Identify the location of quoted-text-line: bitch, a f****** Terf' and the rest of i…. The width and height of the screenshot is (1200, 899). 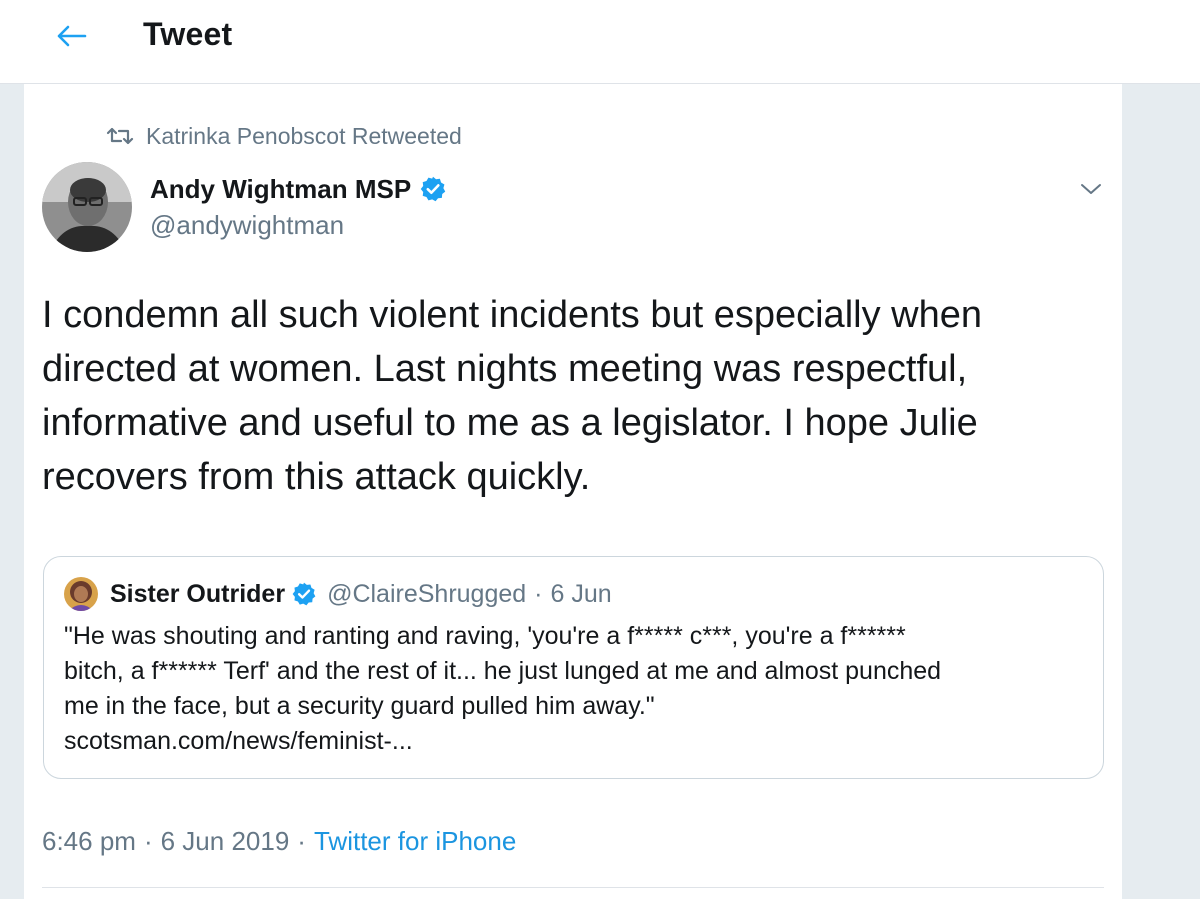
(503, 671).